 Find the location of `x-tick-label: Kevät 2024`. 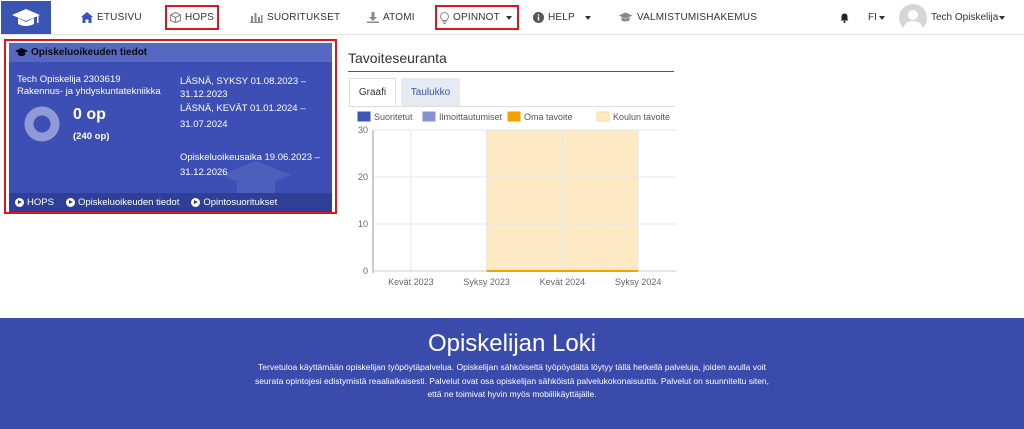

x-tick-label: Kevät 2024 is located at coordinates (563, 282).